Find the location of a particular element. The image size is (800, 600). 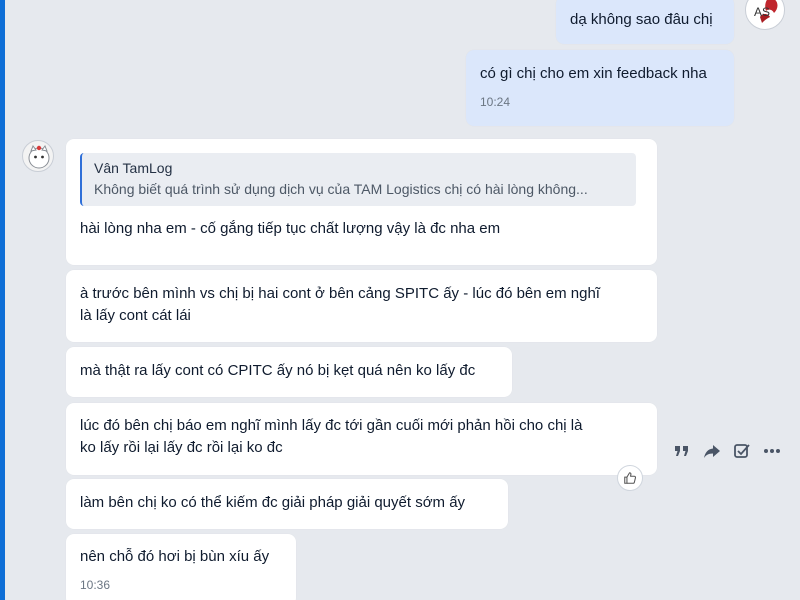

forward-icon is located at coordinates (712, 451).